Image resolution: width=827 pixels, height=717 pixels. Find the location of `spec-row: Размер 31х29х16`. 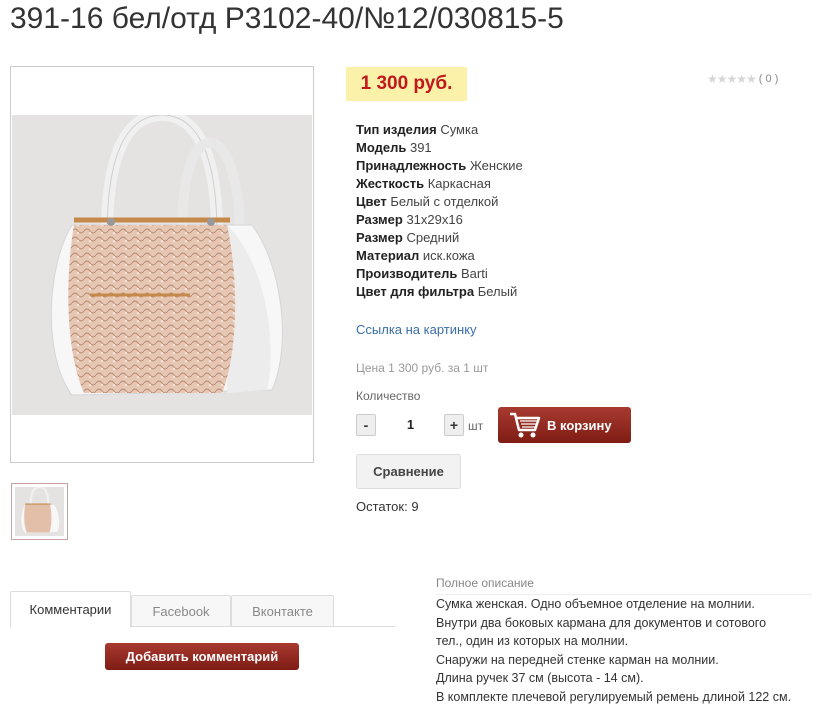

spec-row: Размер 31х29х16 is located at coordinates (439, 220).